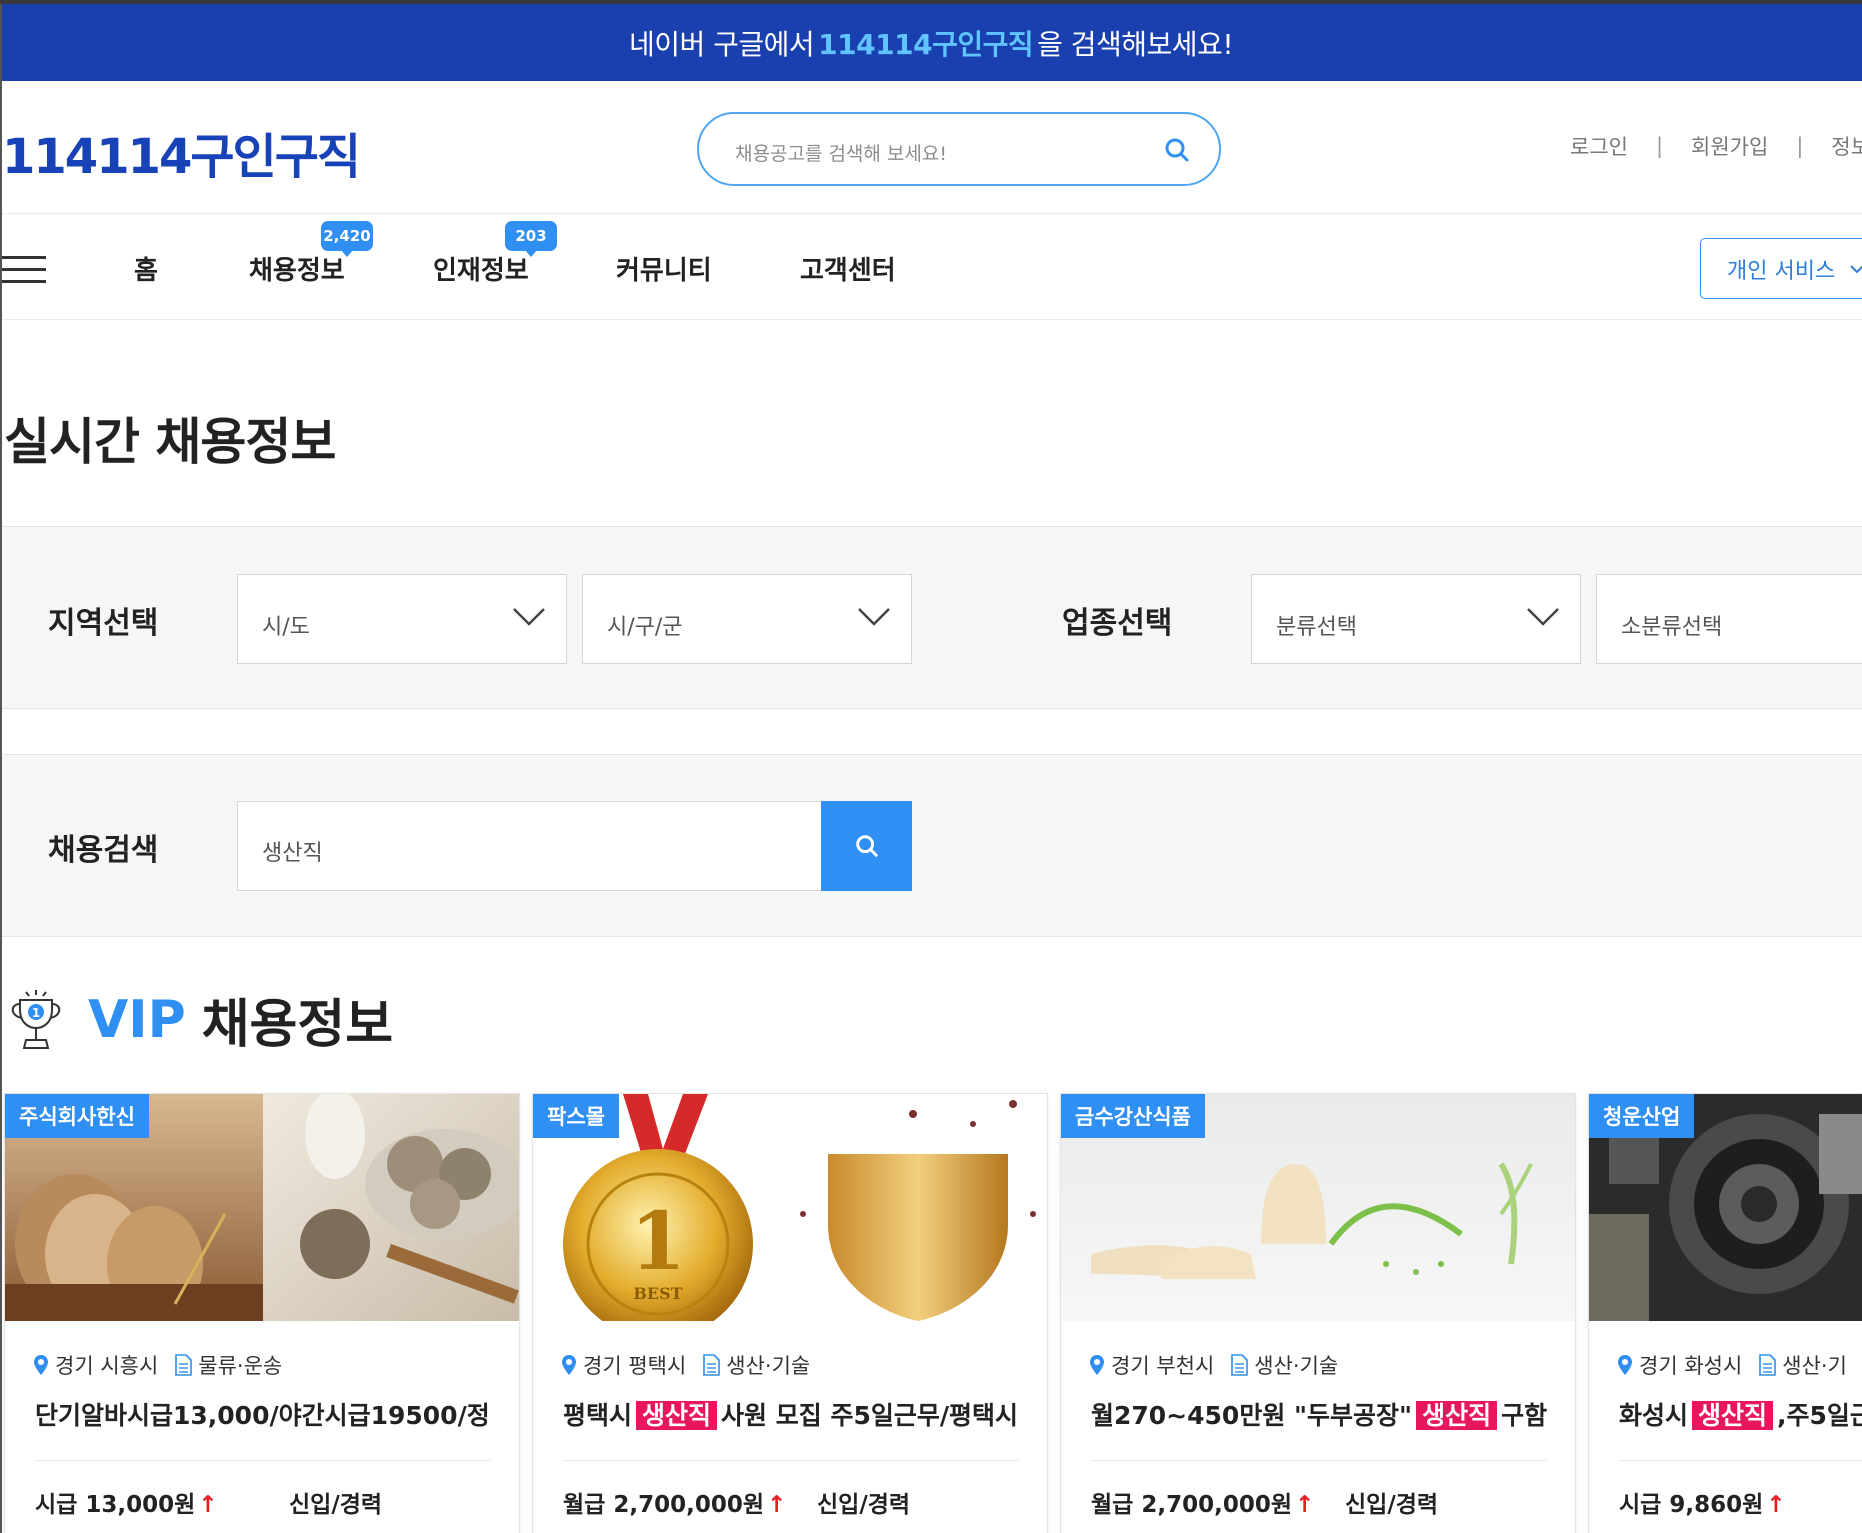  I want to click on svg-text: 1, so click(36, 1013).